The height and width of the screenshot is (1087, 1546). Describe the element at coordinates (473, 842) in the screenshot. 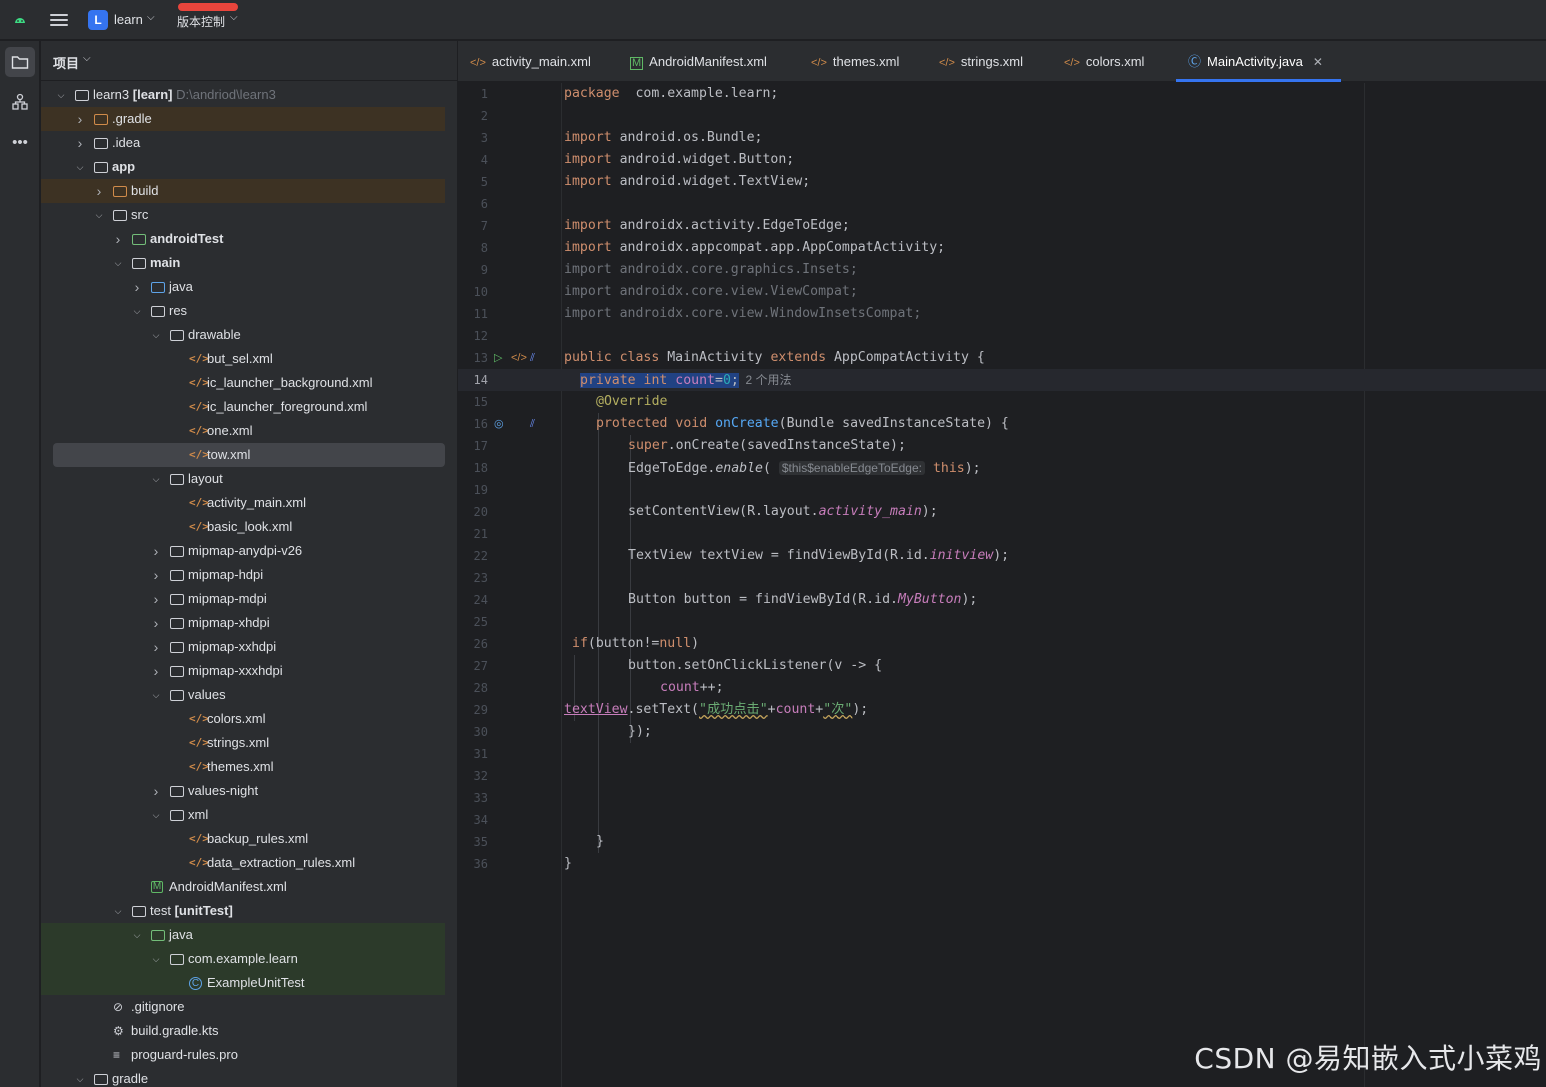

I see `line-number: 35` at that location.